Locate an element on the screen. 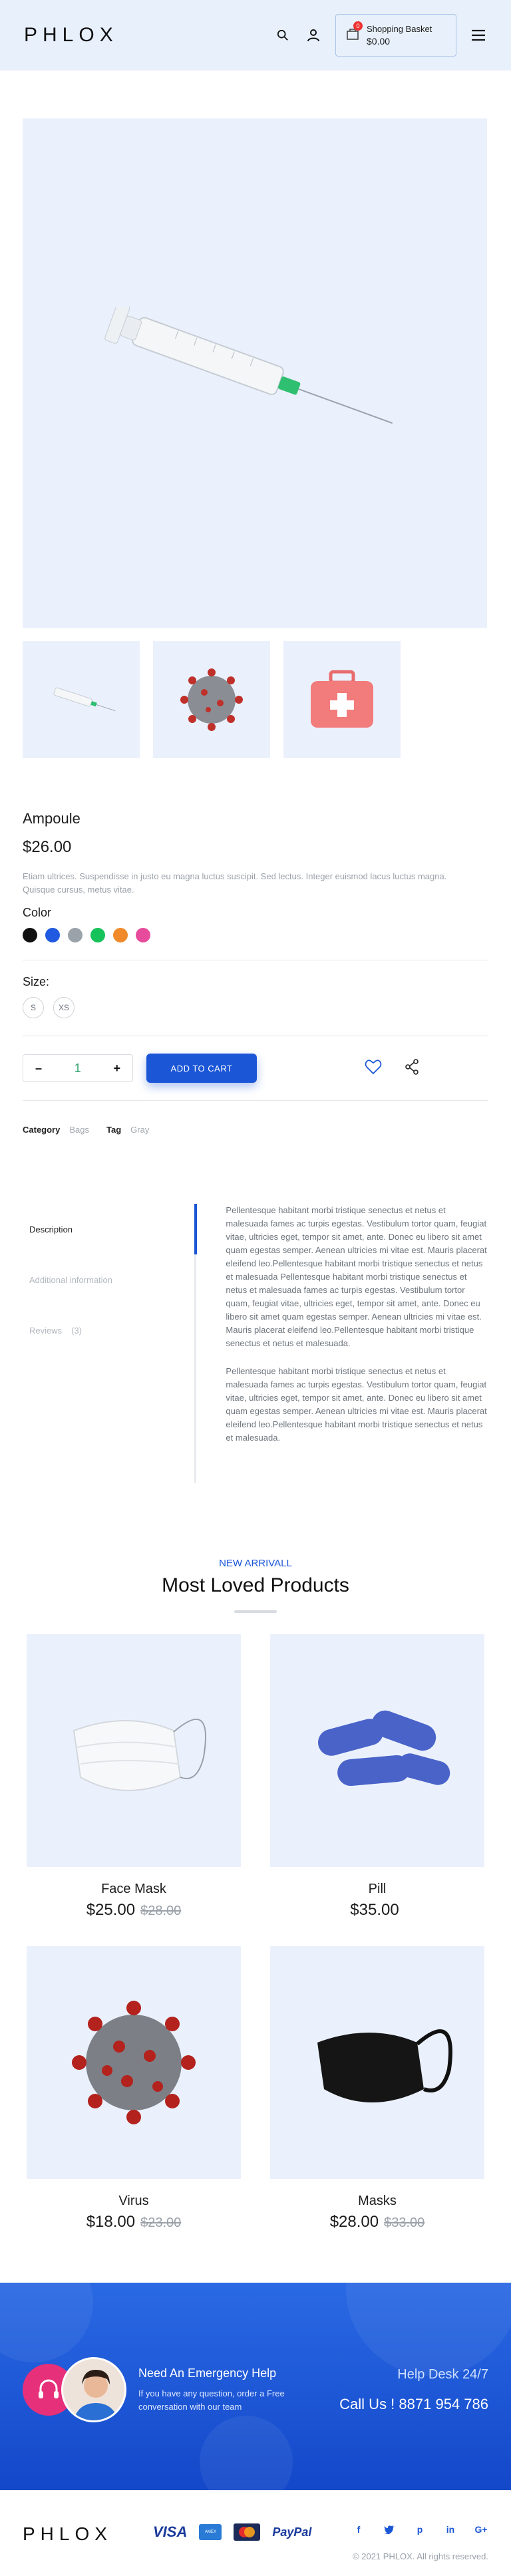  linkedin-icon: in is located at coordinates (450, 2529).